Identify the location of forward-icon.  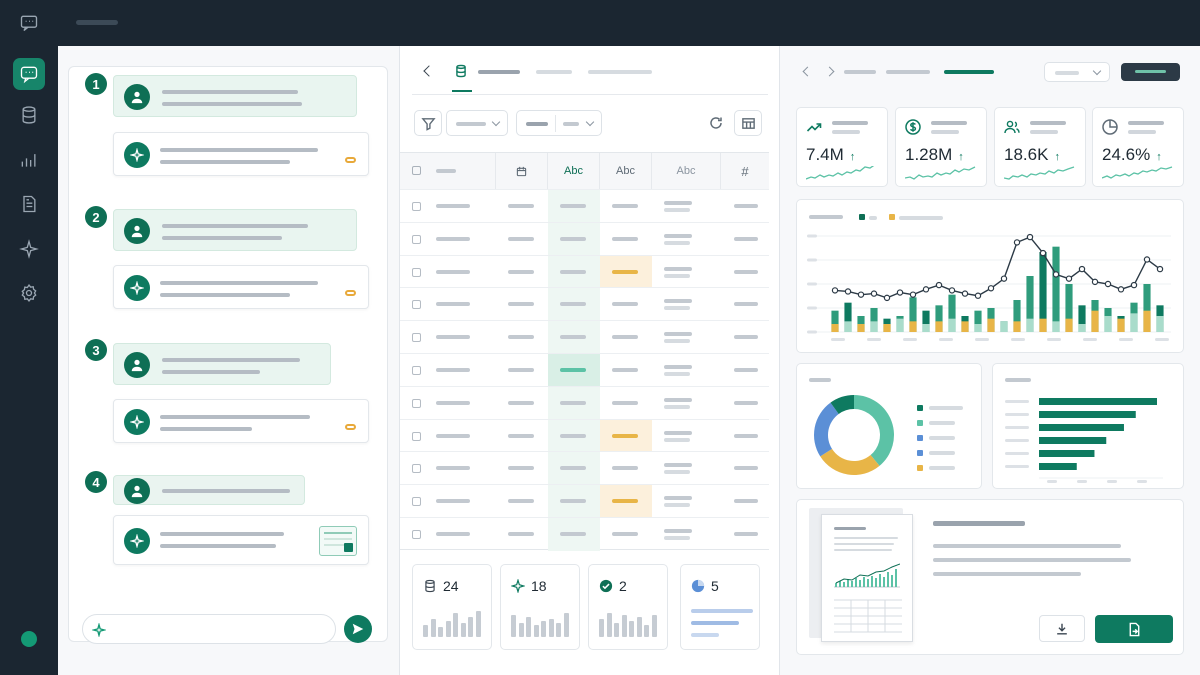
(830, 71).